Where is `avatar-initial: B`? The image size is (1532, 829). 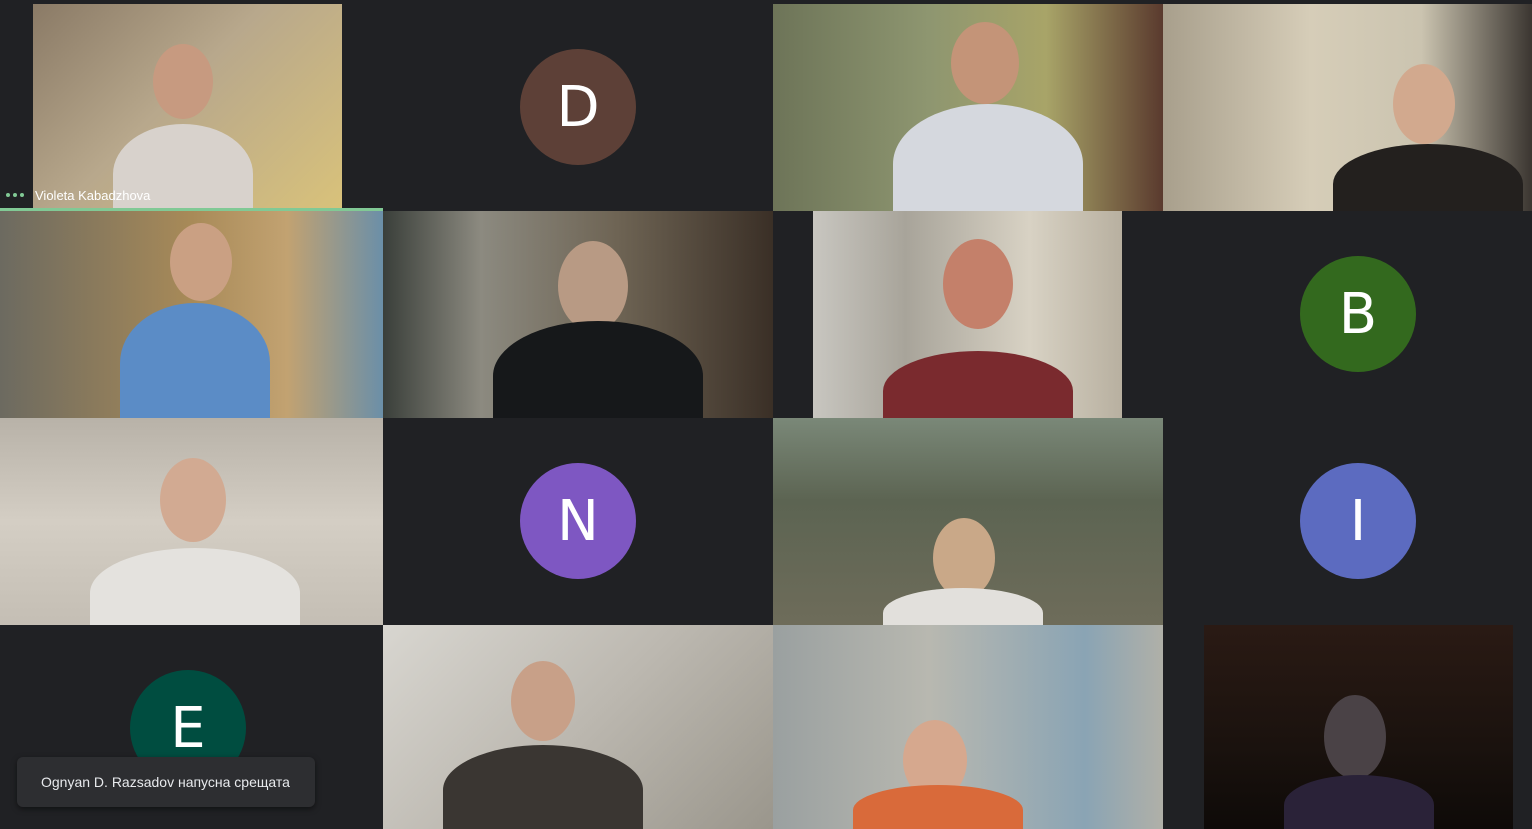
avatar-initial: B is located at coordinates (1358, 314).